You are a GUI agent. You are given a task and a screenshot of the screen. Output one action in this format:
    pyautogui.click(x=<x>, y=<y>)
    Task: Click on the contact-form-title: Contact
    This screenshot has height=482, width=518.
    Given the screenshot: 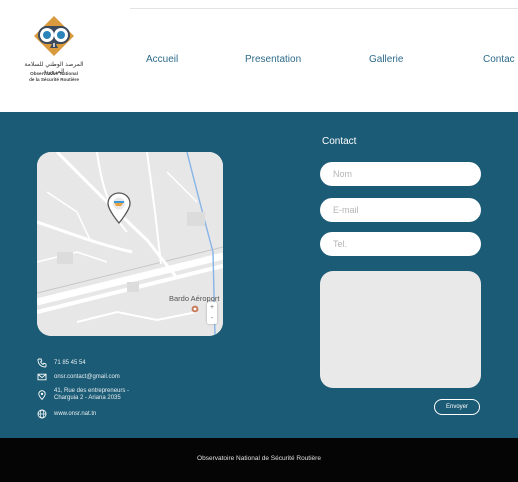 What is the action you would take?
    pyautogui.click(x=339, y=141)
    